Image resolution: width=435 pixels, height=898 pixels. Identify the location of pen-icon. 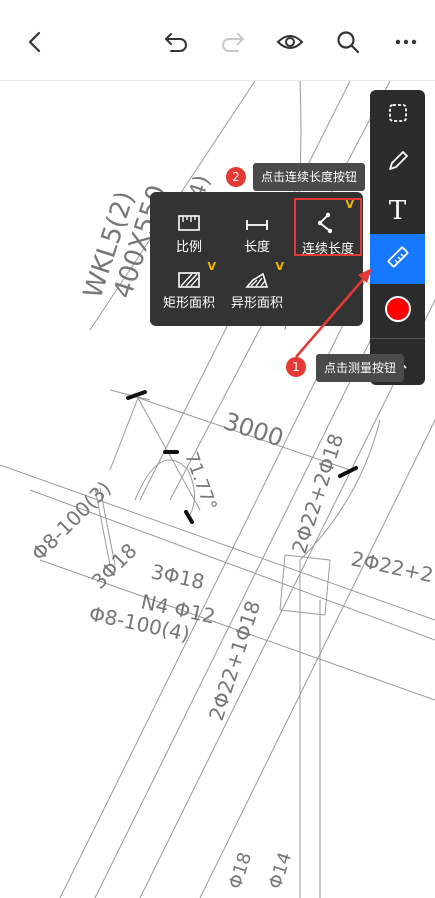
(398, 163).